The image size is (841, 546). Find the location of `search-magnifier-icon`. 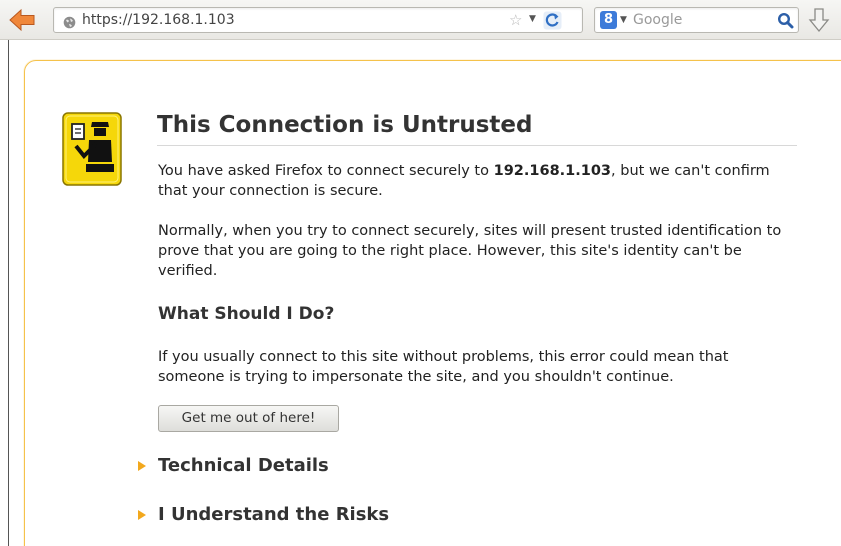

search-magnifier-icon is located at coordinates (785, 20).